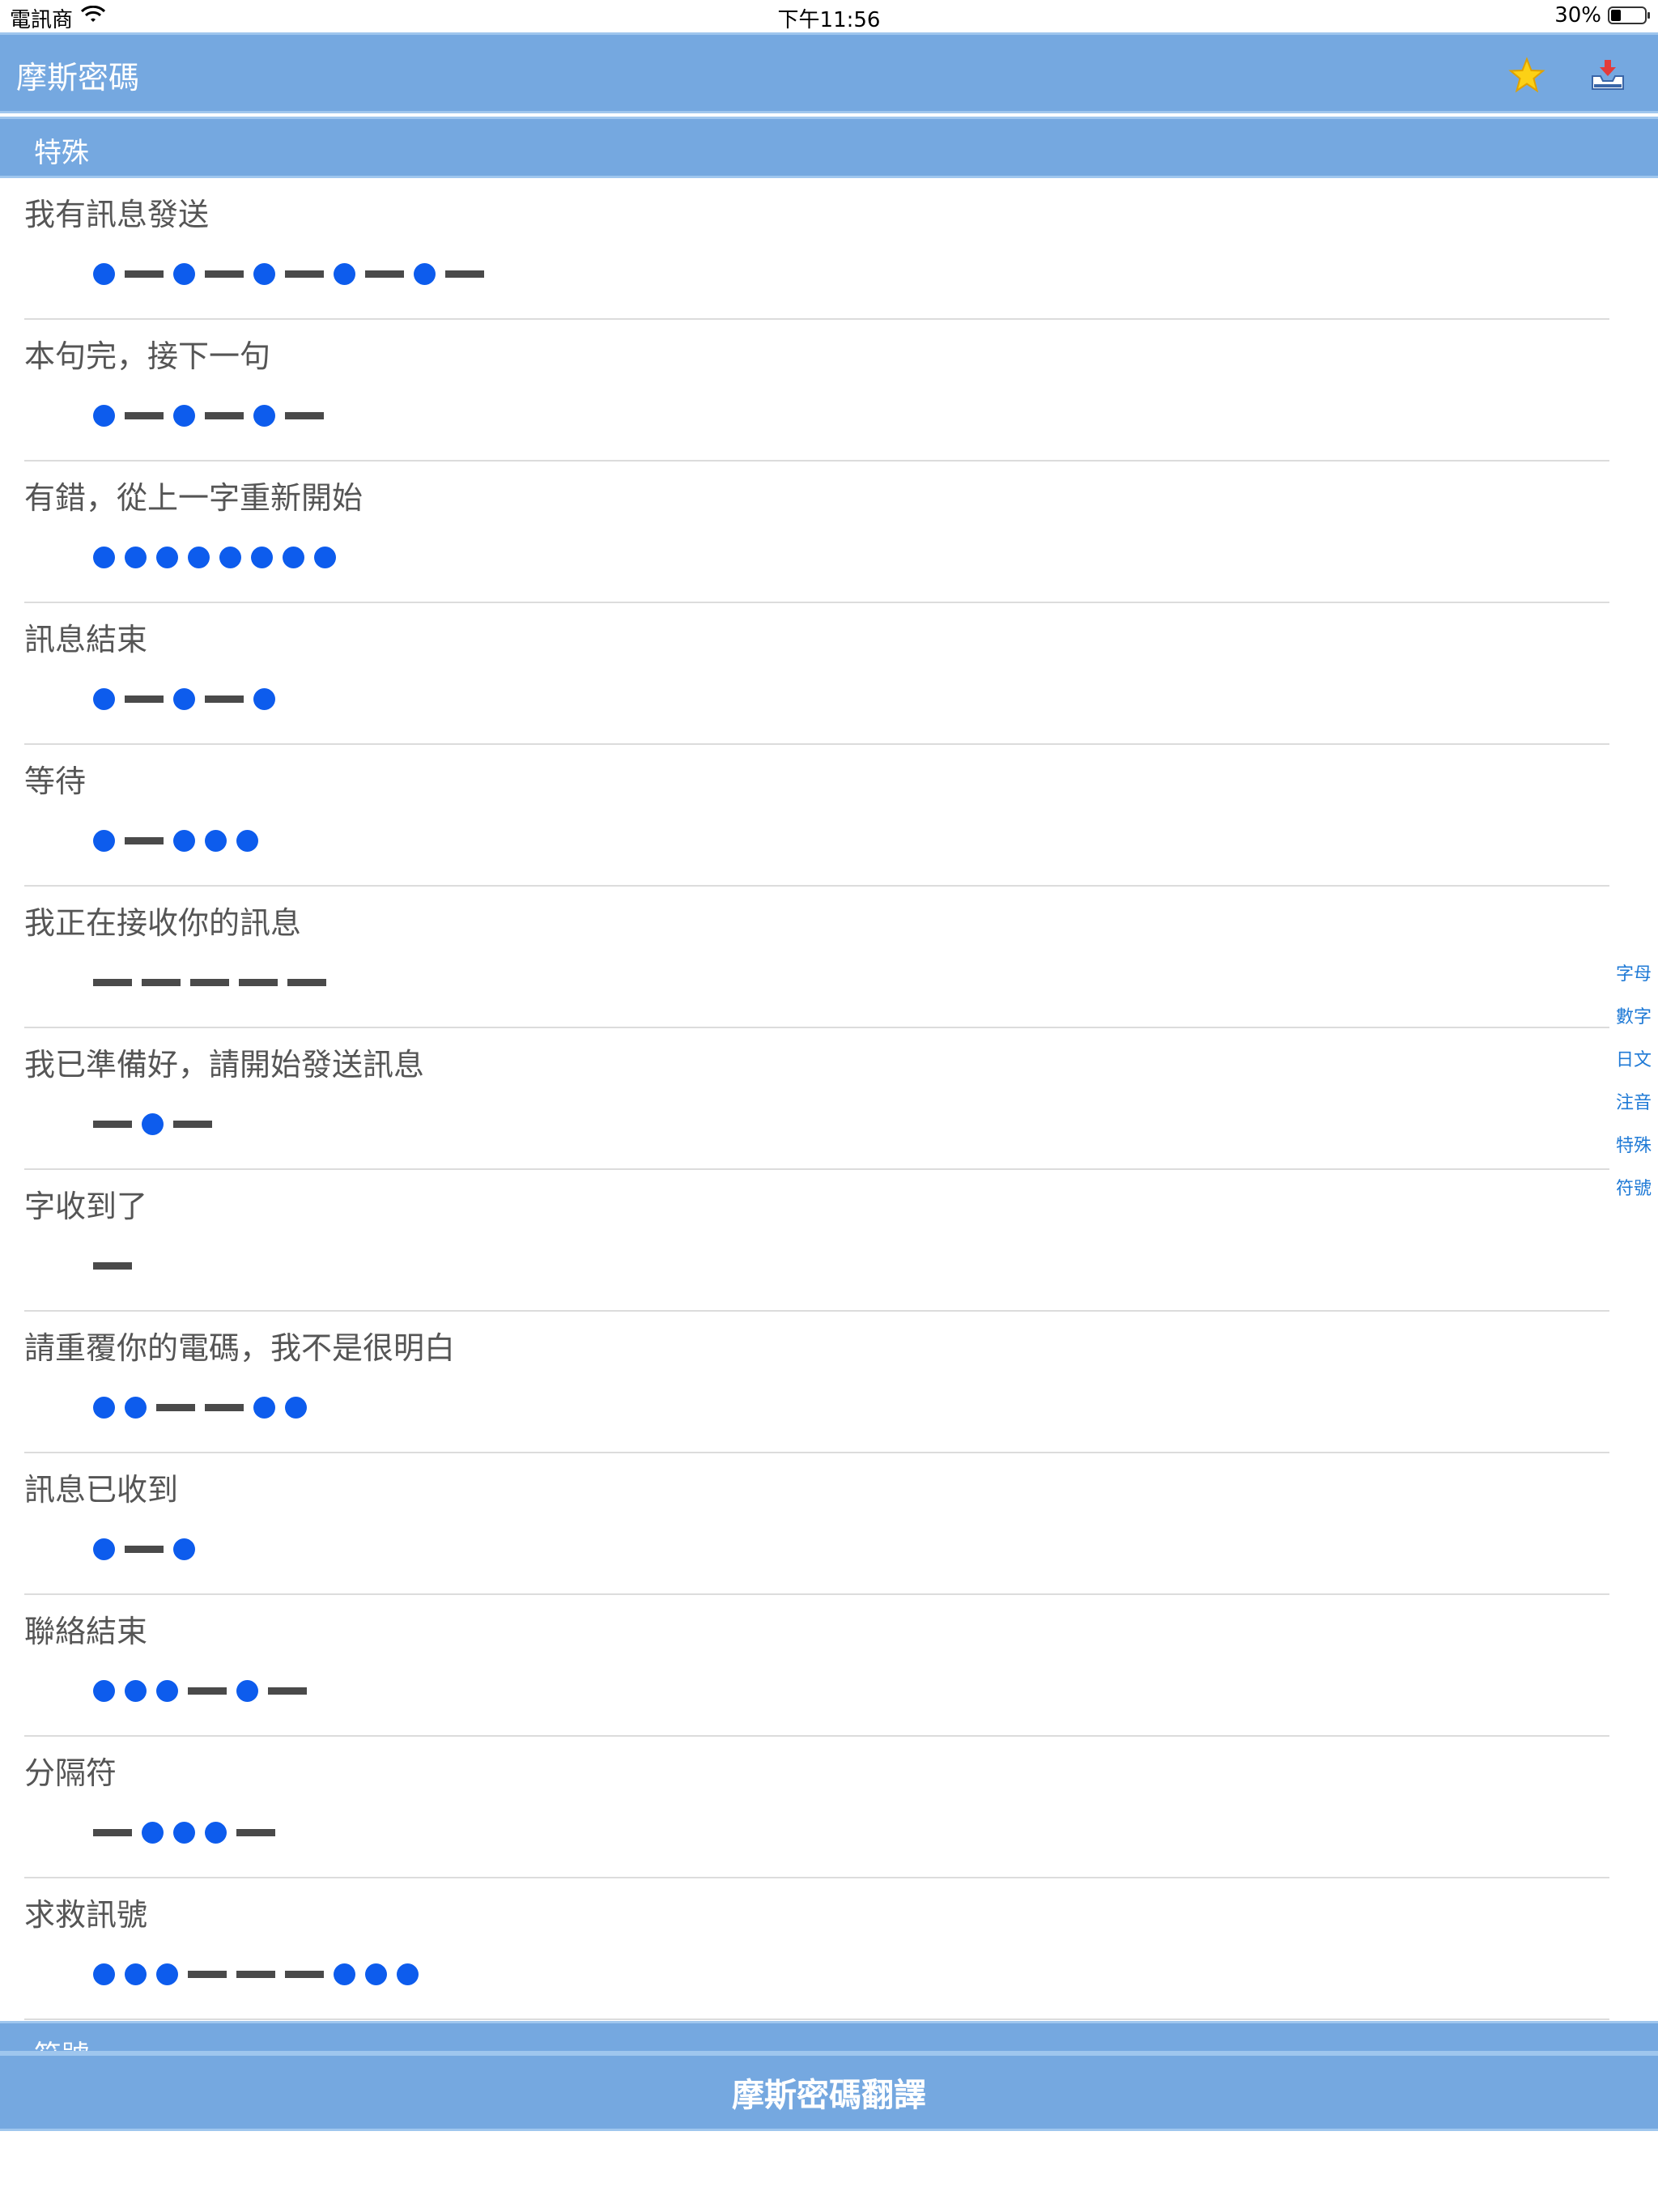 Image resolution: width=1658 pixels, height=2212 pixels. Describe the element at coordinates (816, 2019) in the screenshot. I see `row-divider` at that location.